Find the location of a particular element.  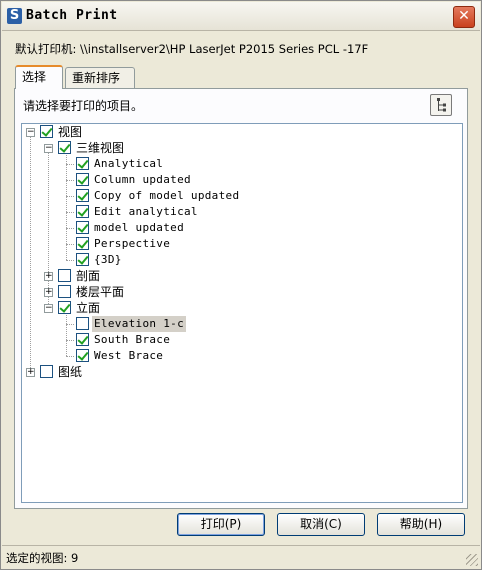

list-item: Perspective is located at coordinates (172, 244).